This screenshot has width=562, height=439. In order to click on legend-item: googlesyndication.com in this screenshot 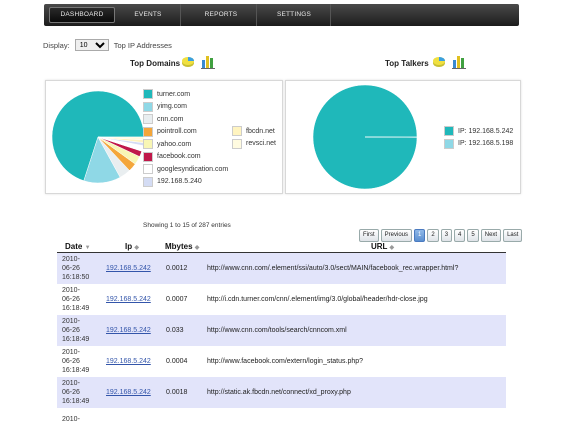, I will do `click(185, 169)`.